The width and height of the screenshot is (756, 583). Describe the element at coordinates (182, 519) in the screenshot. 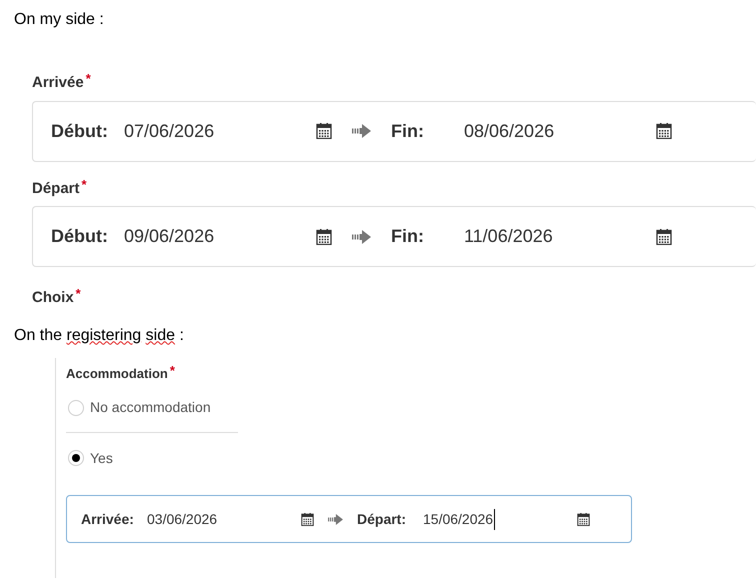

I see `date-value: 03/06/2026` at that location.